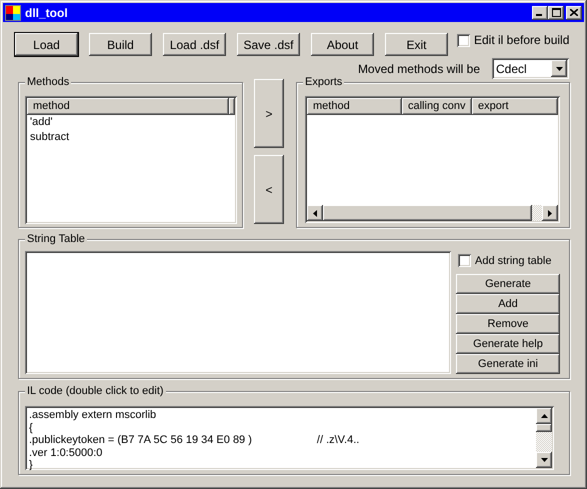 This screenshot has width=587, height=489. What do you see at coordinates (46, 44) in the screenshot?
I see `toolbar-button: Load` at bounding box center [46, 44].